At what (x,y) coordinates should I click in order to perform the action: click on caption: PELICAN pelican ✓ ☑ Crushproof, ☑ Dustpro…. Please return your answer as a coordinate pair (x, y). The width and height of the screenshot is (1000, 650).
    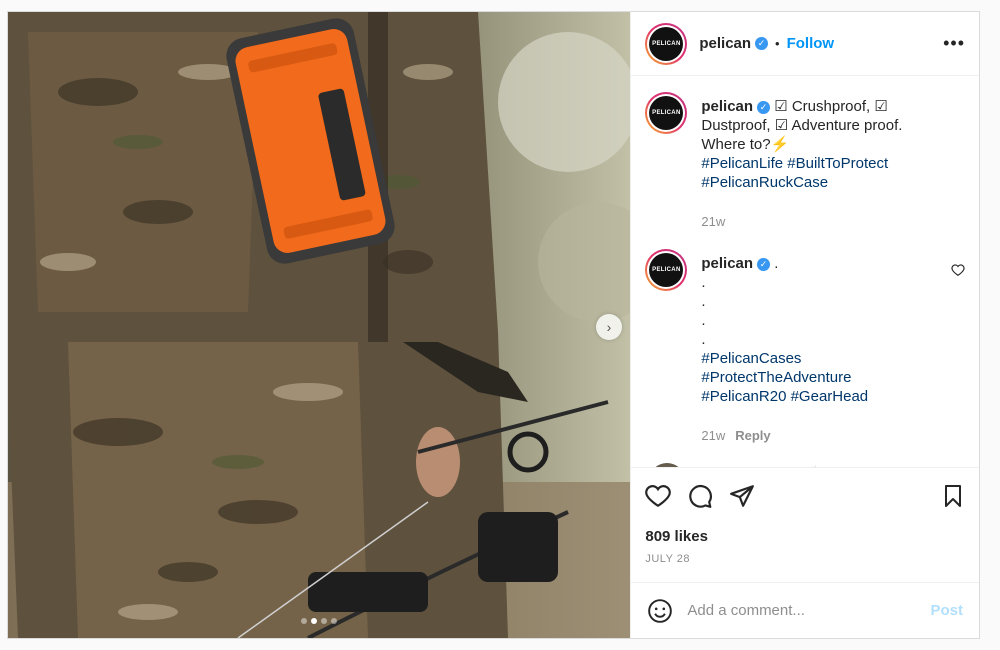
    Looking at the image, I should click on (805, 161).